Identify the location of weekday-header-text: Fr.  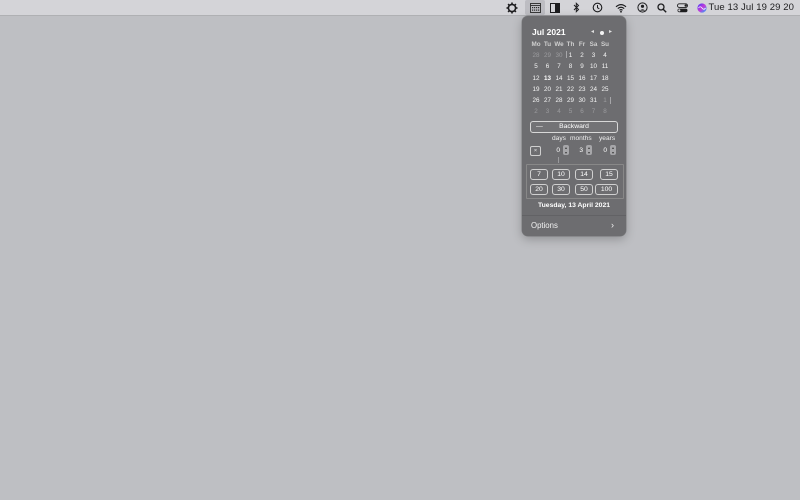
(582, 44).